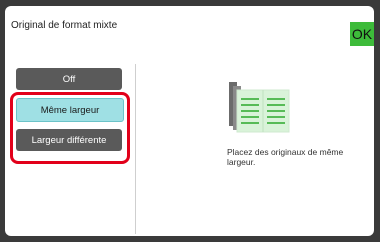  Describe the element at coordinates (70, 110) in the screenshot. I see `option-same-width-button: Même largeur` at that location.